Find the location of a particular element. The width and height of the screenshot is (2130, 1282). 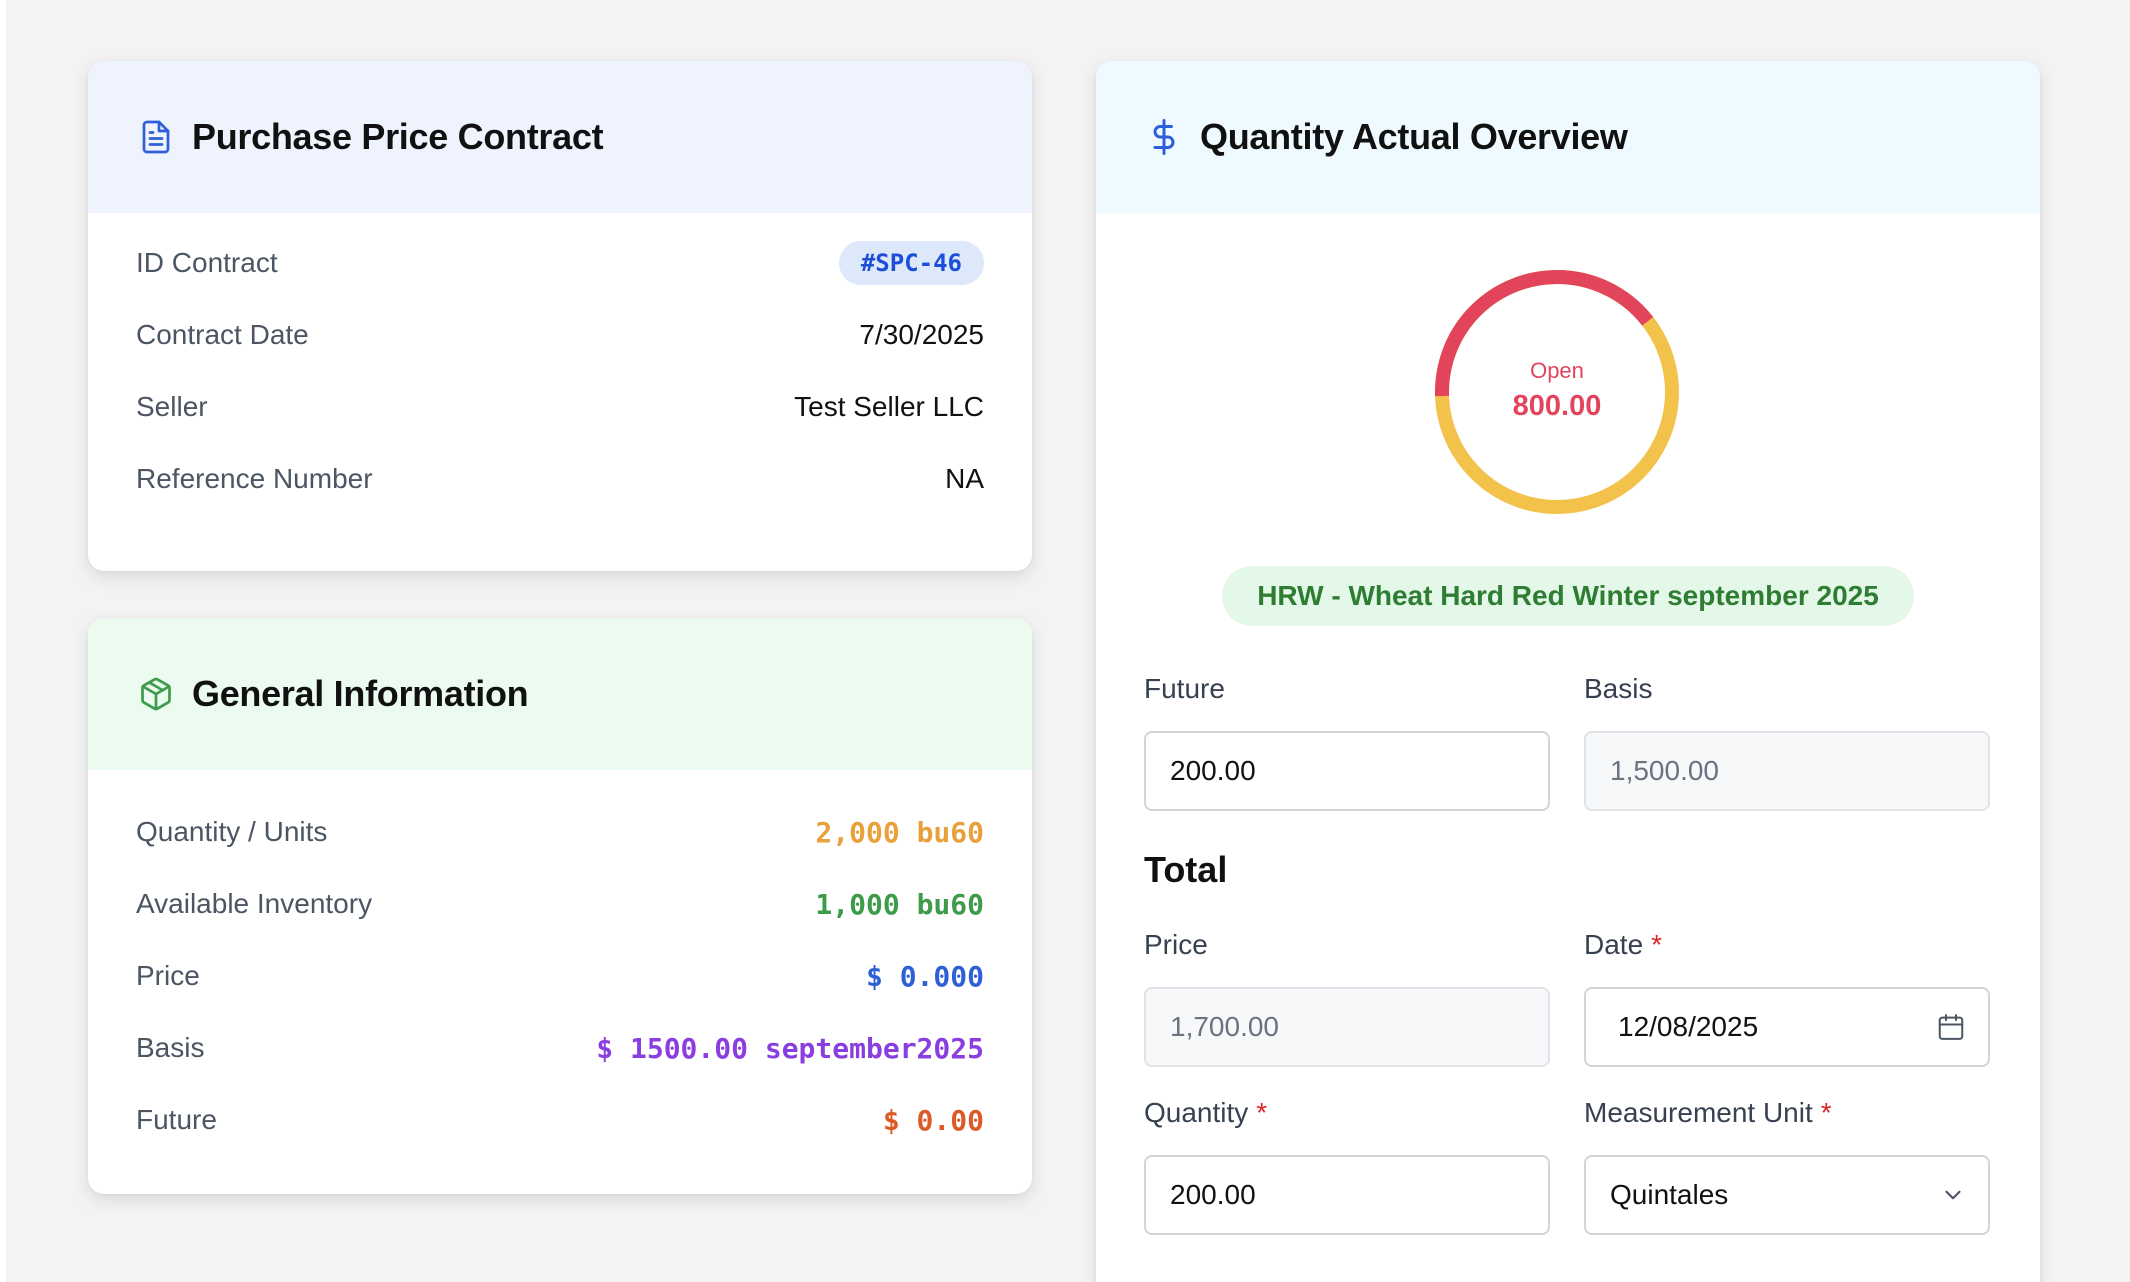

inventory-label: Available Inventory is located at coordinates (254, 903).